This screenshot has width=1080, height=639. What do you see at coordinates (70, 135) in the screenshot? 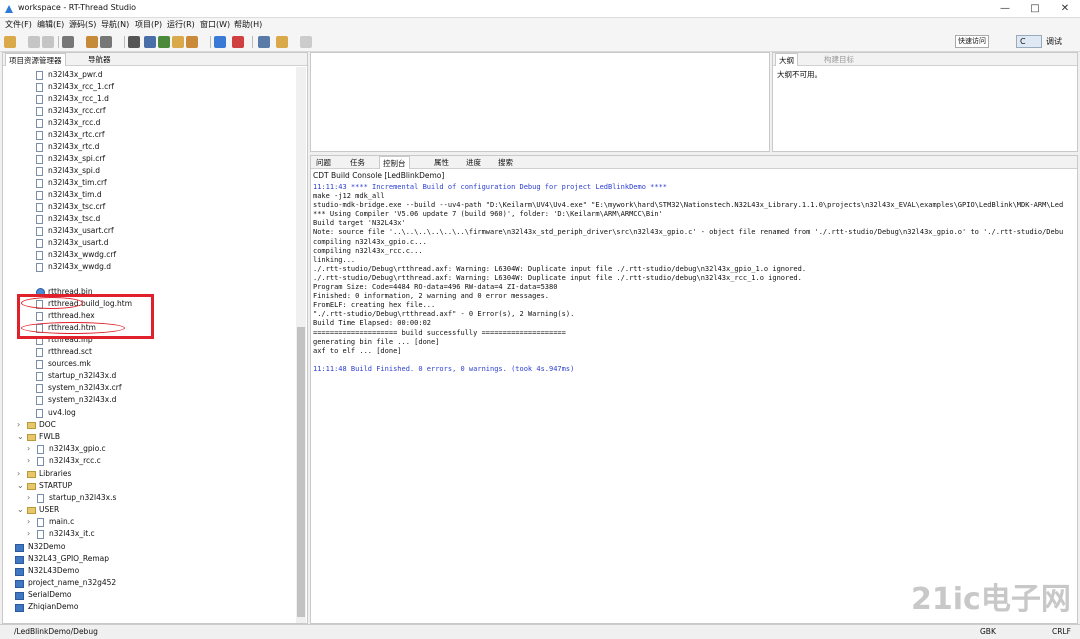
I see `list-item: n32l43x_rtc.crf` at bounding box center [70, 135].